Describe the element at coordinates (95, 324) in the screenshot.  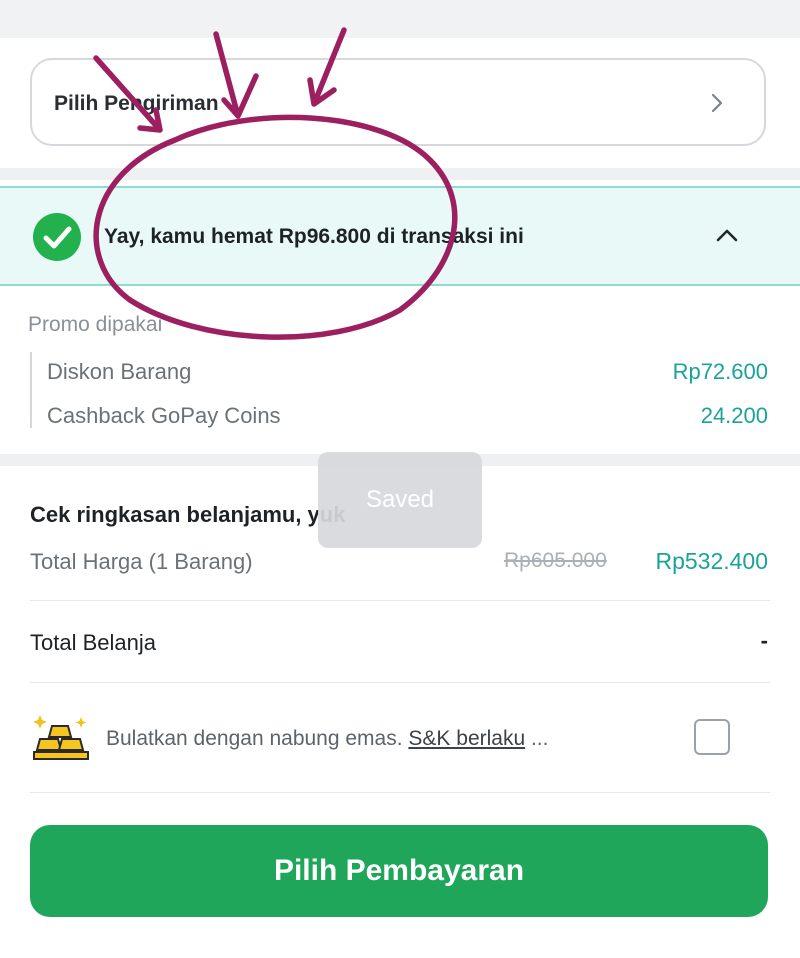
I see `promo-used-label: Promo dipakai` at that location.